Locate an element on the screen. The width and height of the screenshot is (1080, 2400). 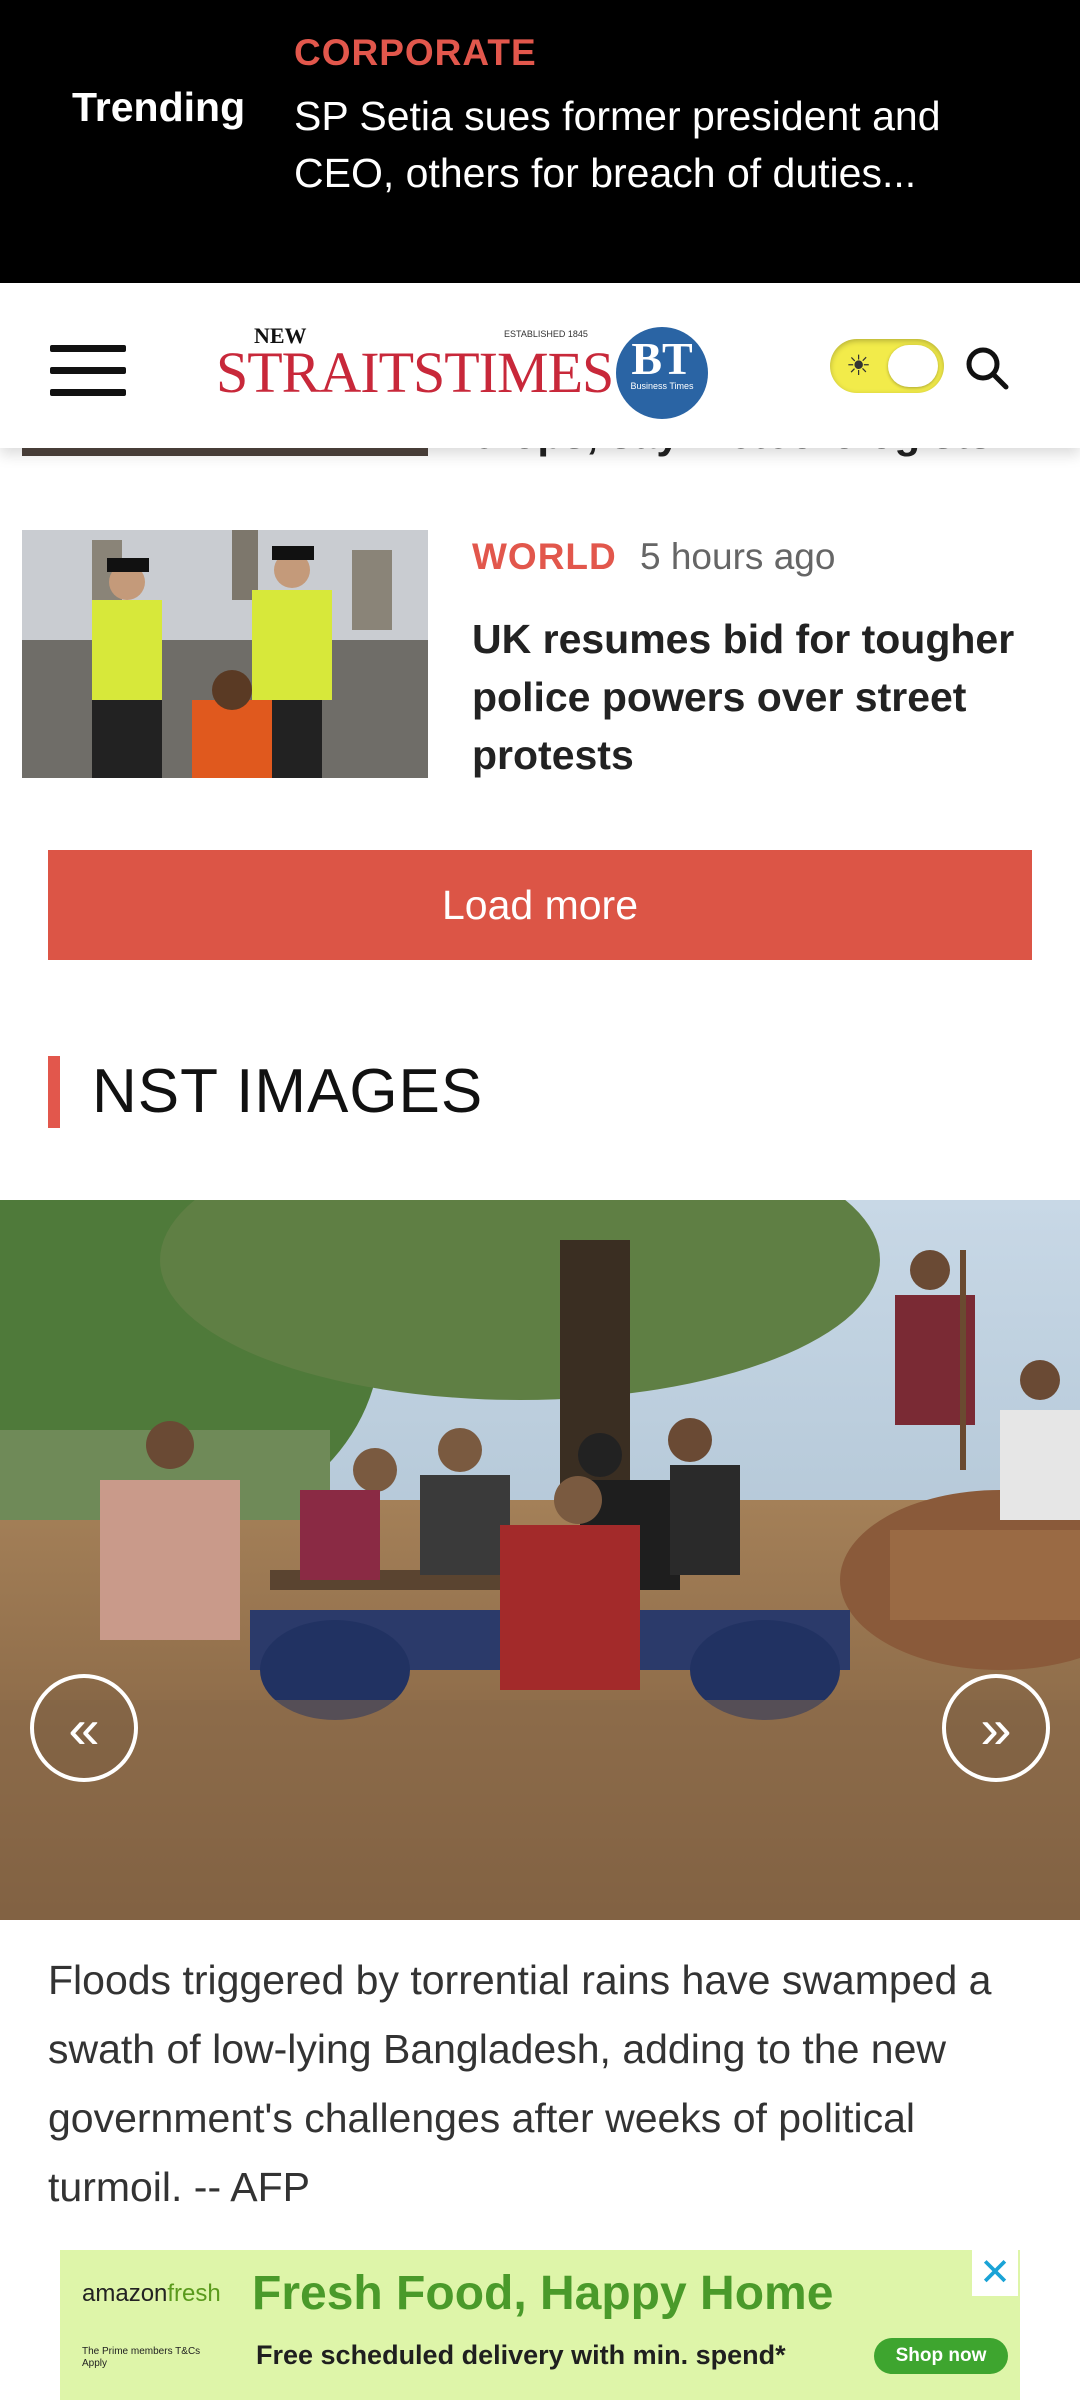
trending-category: CORPORATE is located at coordinates (415, 53).